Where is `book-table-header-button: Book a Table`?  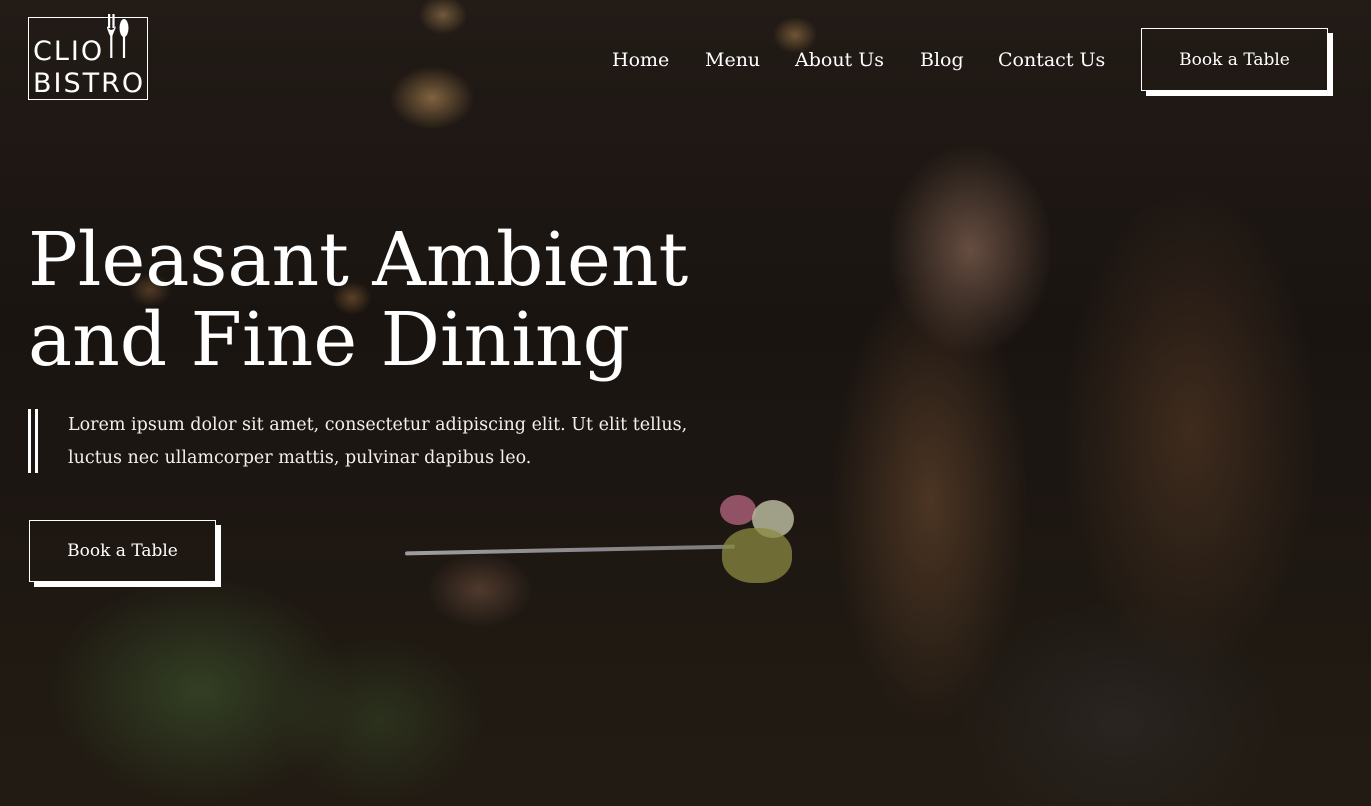 book-table-header-button: Book a Table is located at coordinates (1234, 59).